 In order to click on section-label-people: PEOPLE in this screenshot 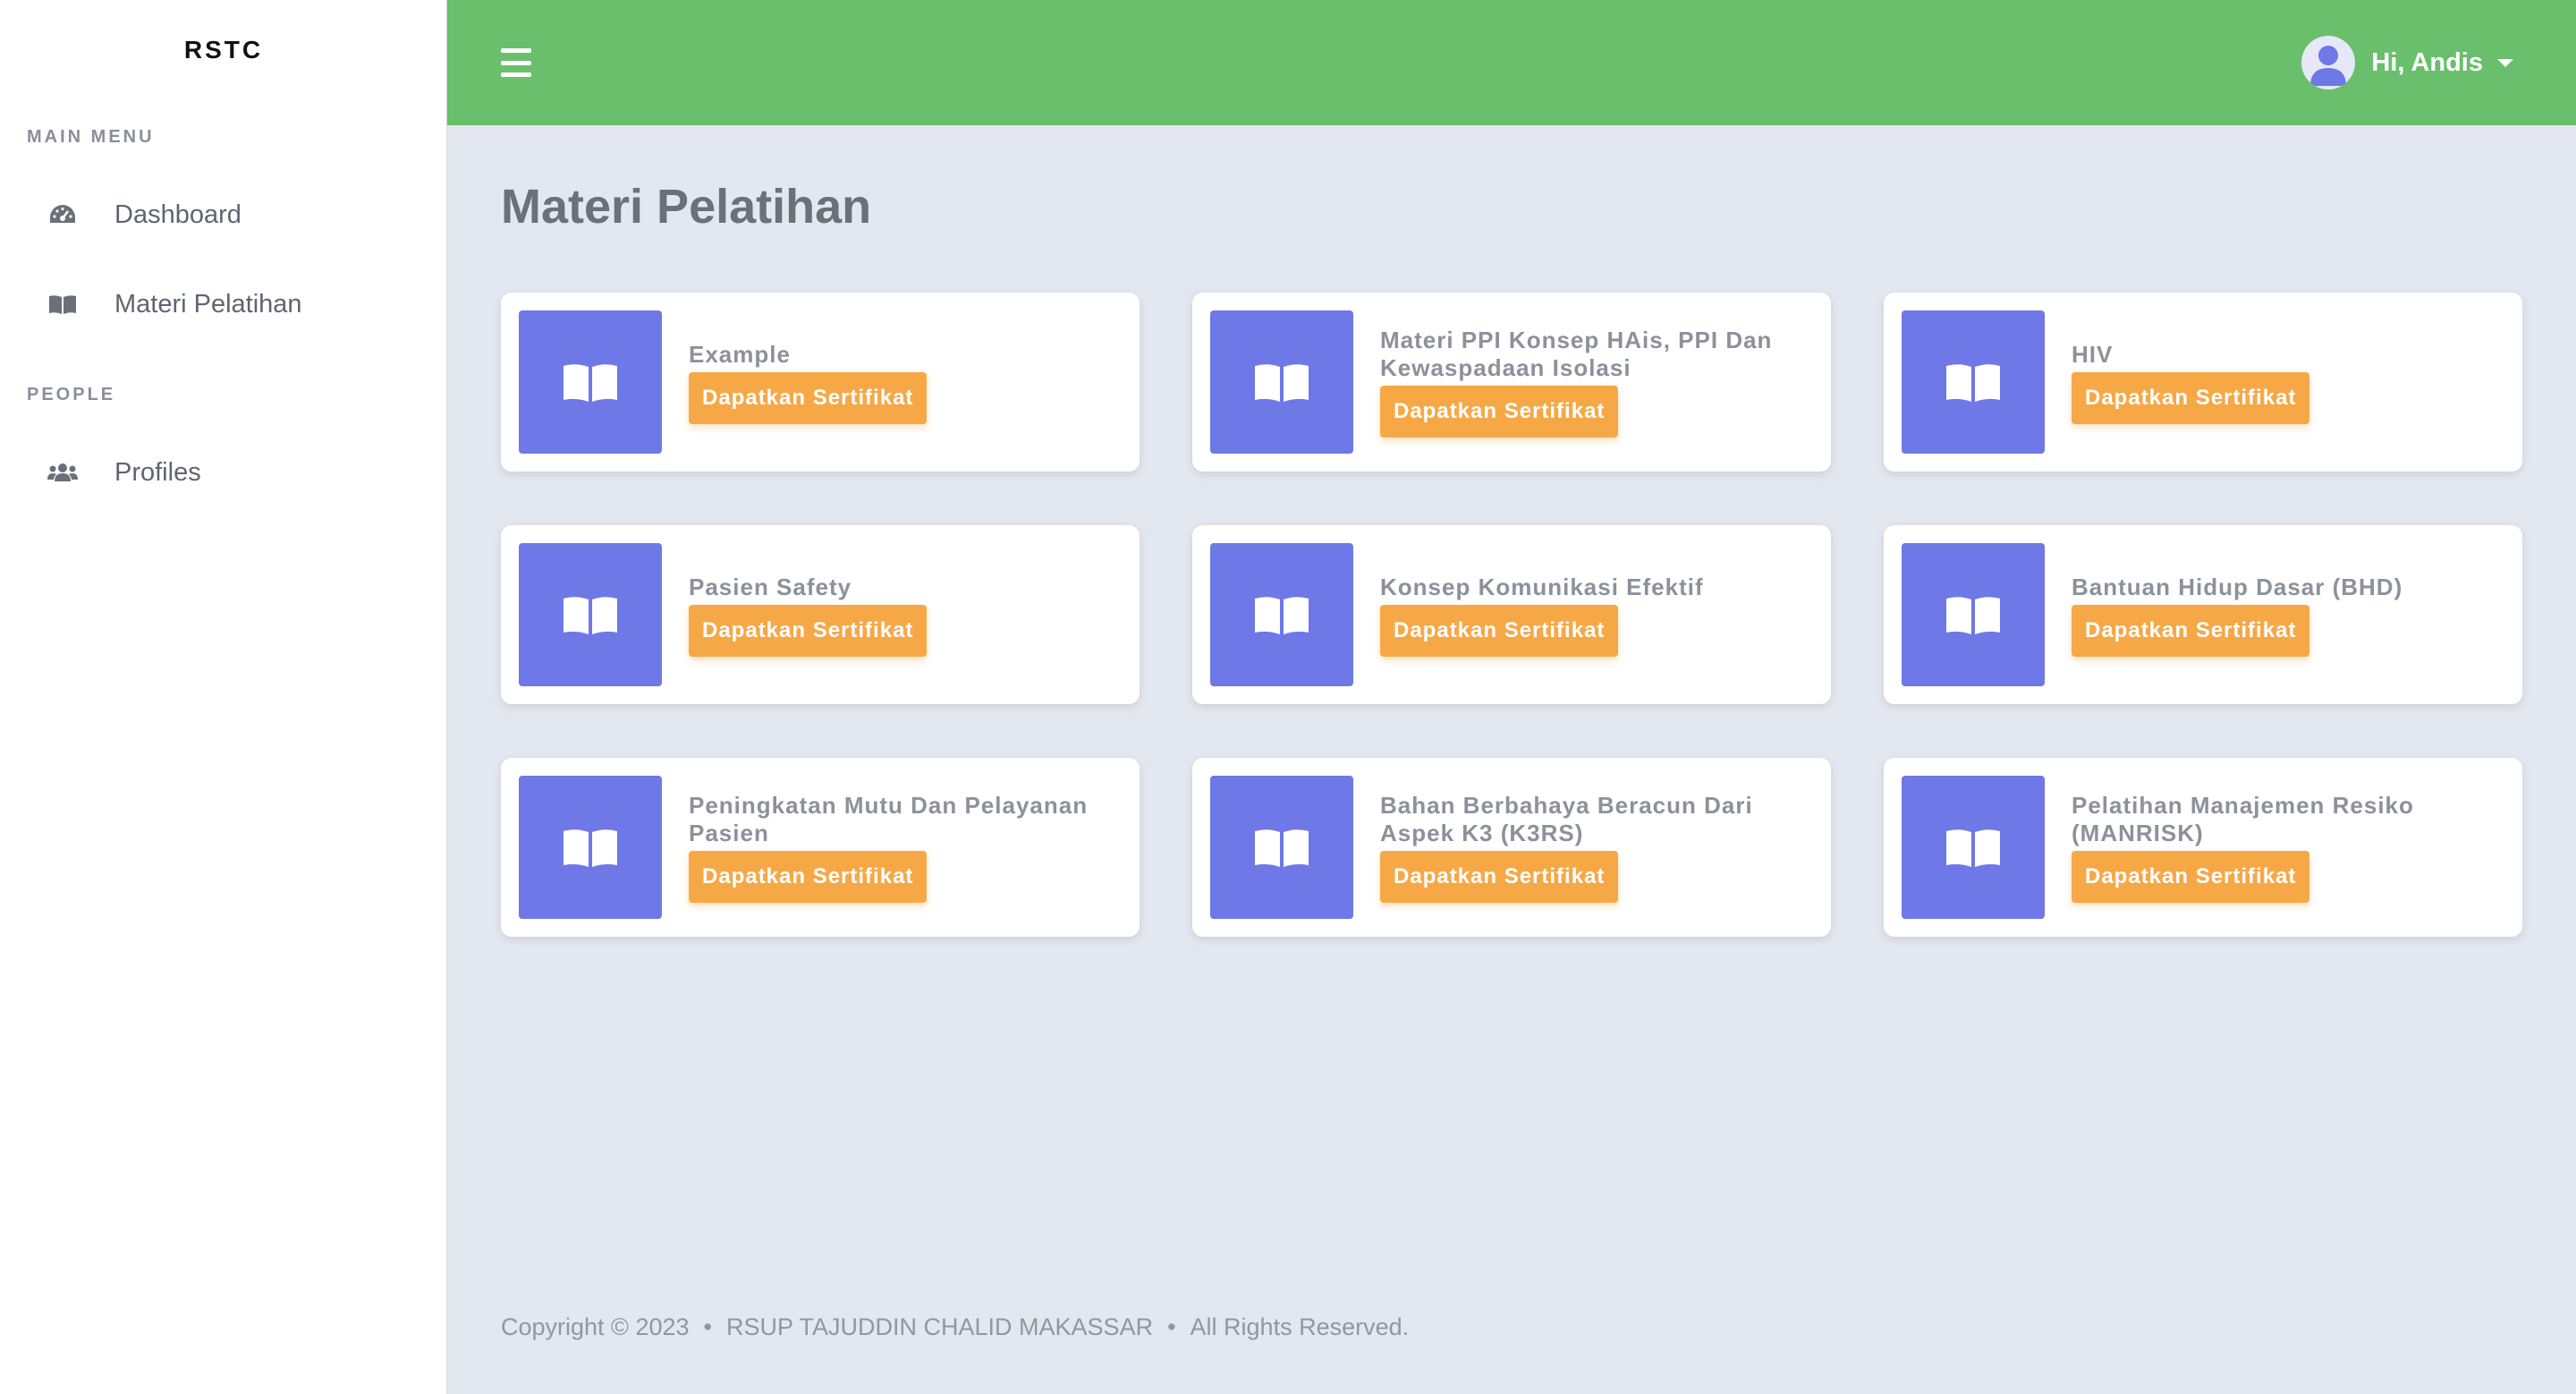, I will do `click(71, 394)`.